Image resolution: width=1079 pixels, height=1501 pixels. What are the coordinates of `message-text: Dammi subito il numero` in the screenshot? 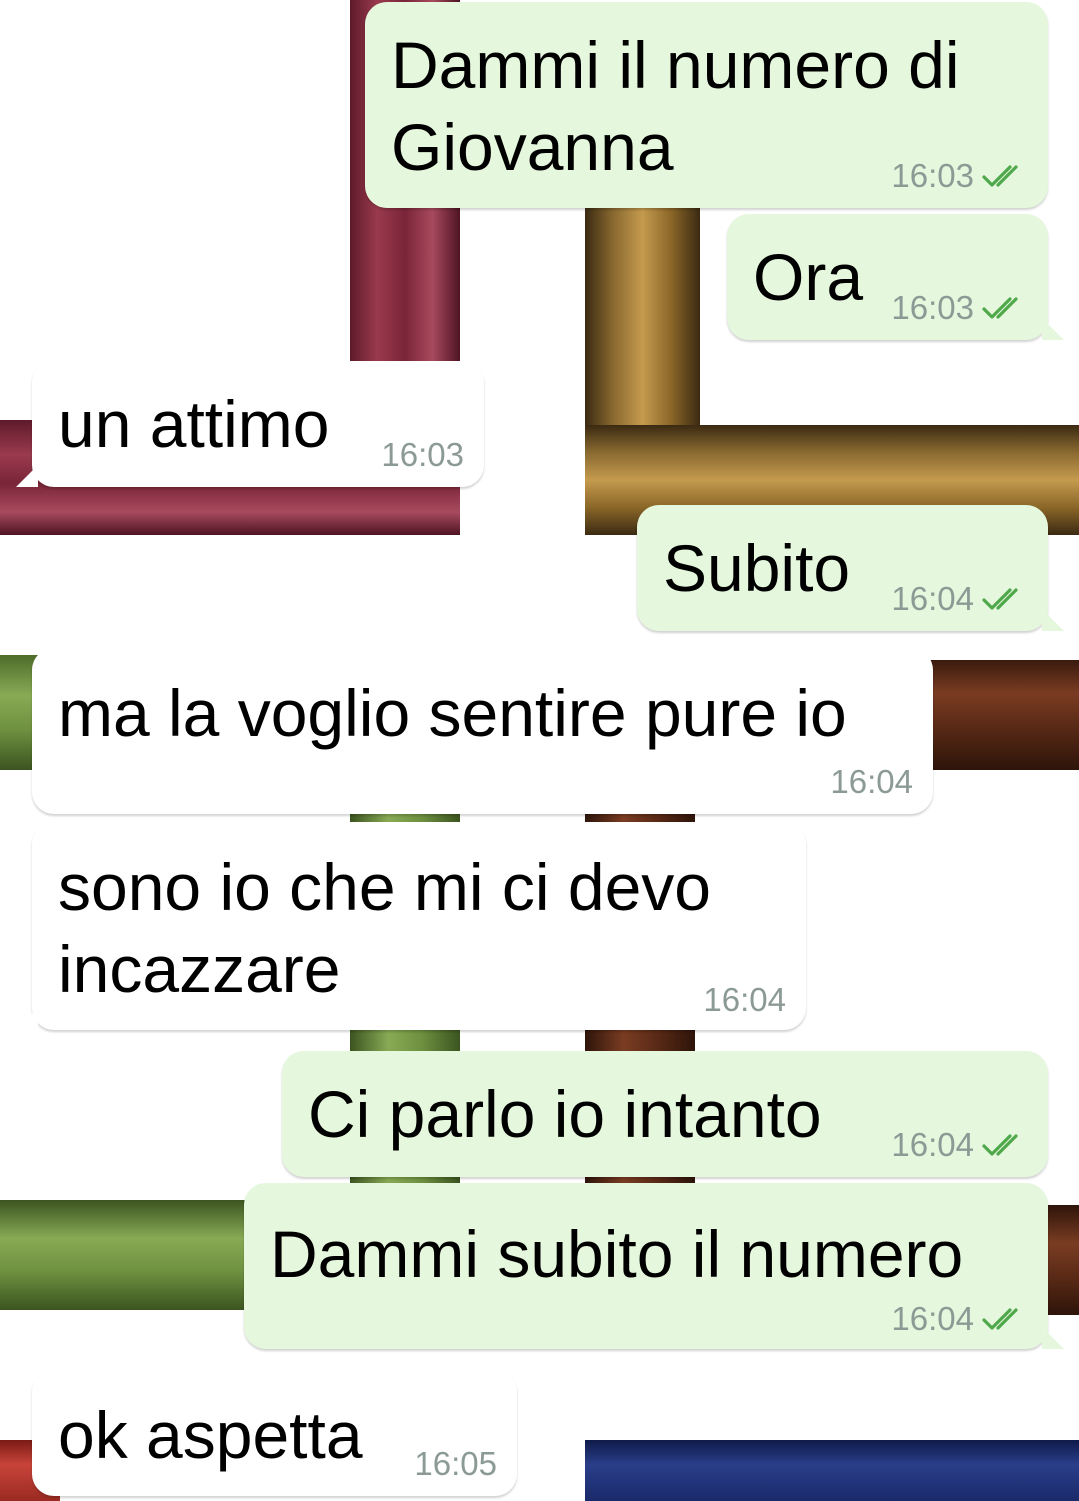 It's located at (617, 1254).